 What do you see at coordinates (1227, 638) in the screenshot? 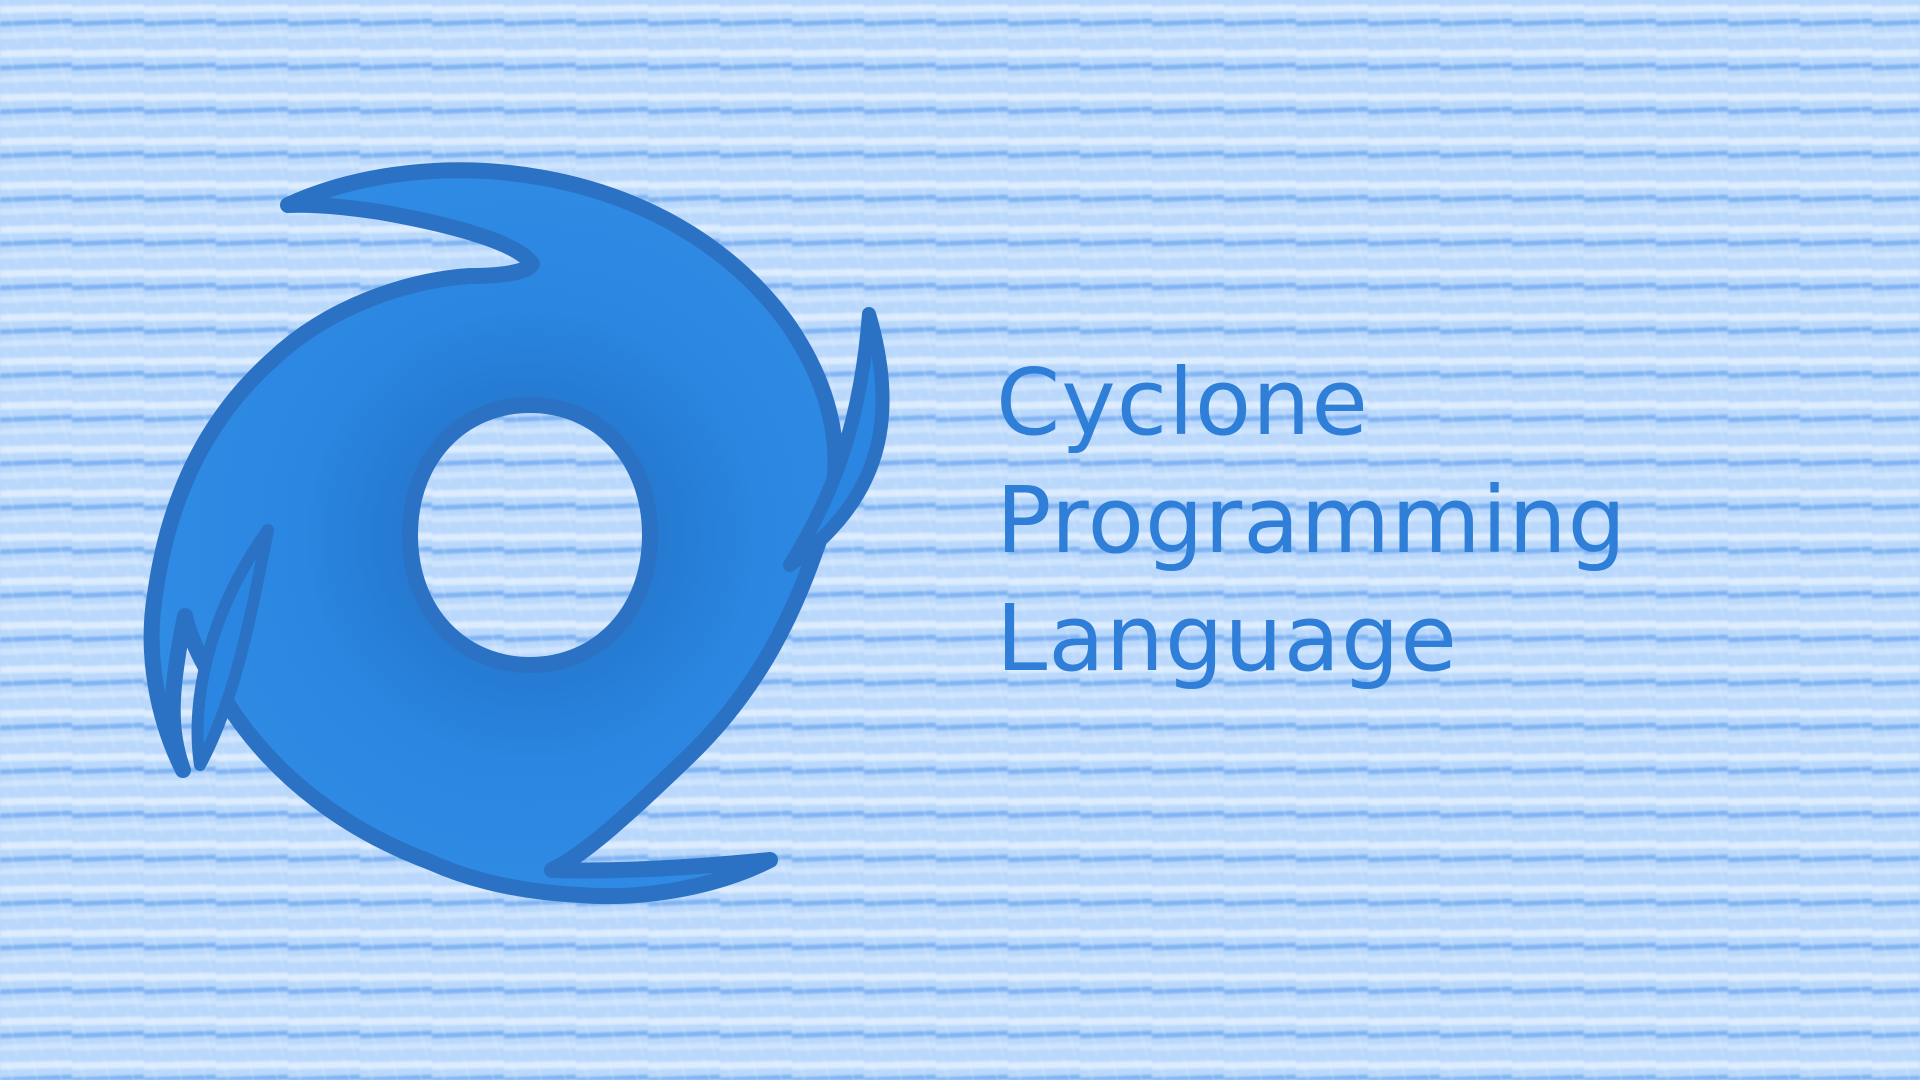
I see `title-line-3: Language` at bounding box center [1227, 638].